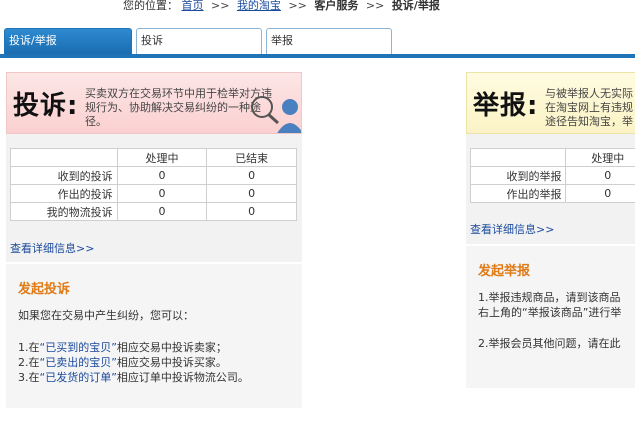 The image size is (635, 422). Describe the element at coordinates (199, 41) in the screenshot. I see `tab-complaint: 投诉` at that location.